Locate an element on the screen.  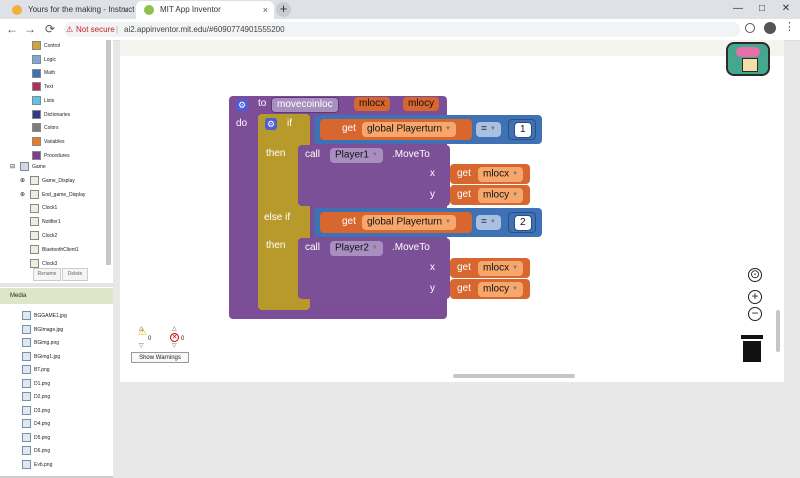
component-item: ⊕ Game_Display is located at coordinates (47, 181).